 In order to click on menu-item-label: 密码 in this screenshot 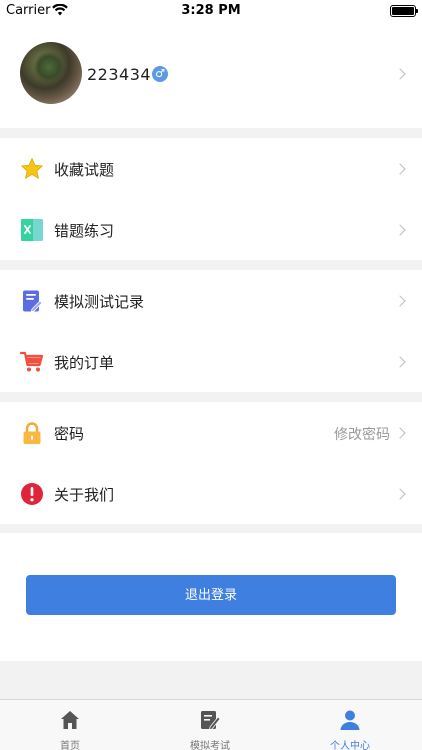, I will do `click(69, 434)`.